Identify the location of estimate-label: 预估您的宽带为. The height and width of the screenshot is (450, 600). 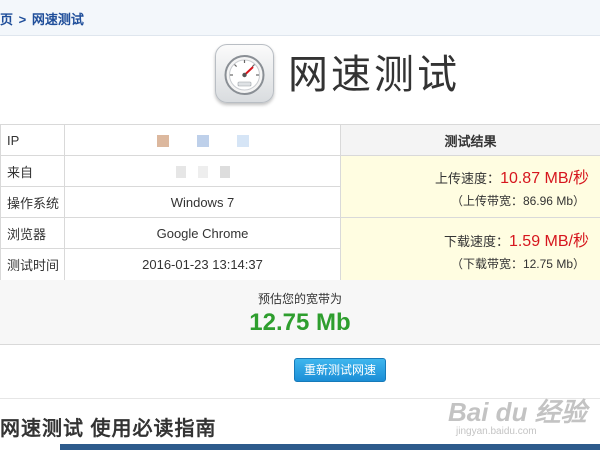
(299, 299).